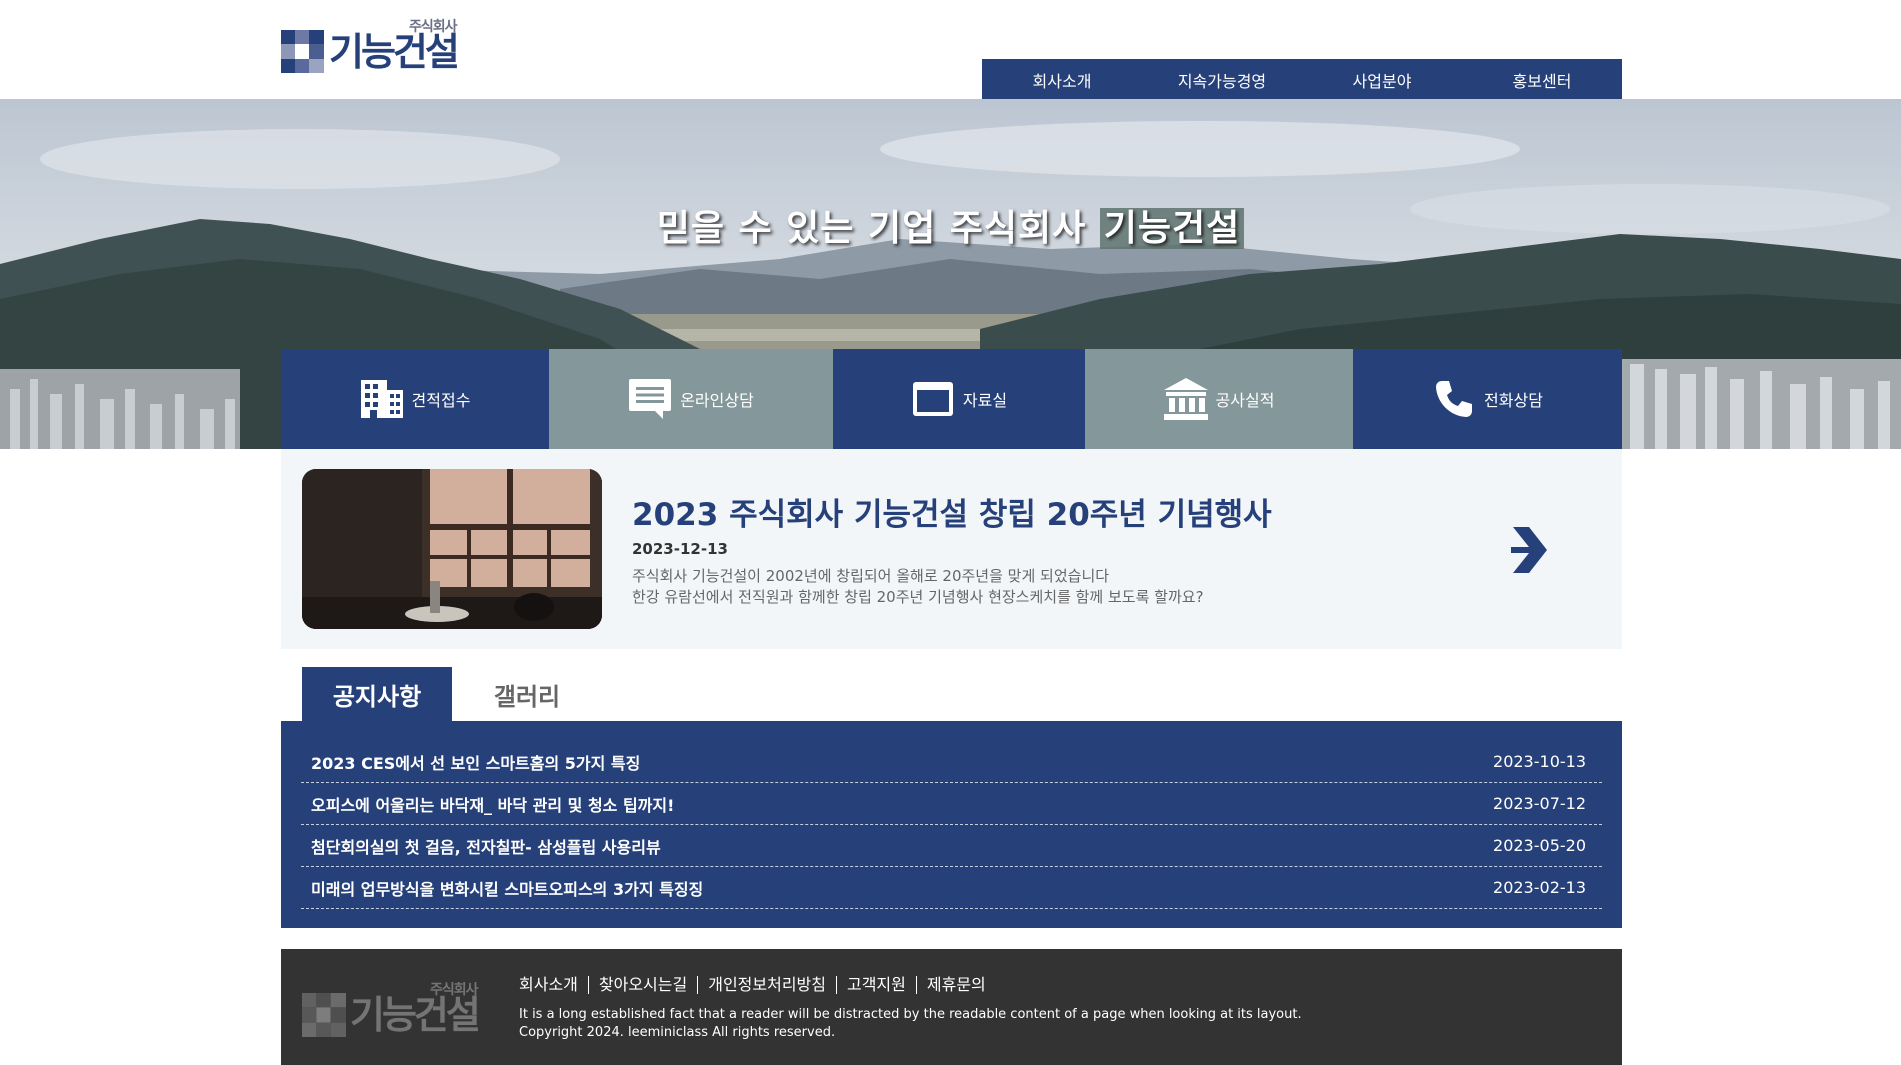  Describe the element at coordinates (717, 400) in the screenshot. I see `quick-online-consult-label: 온라인상담` at that location.